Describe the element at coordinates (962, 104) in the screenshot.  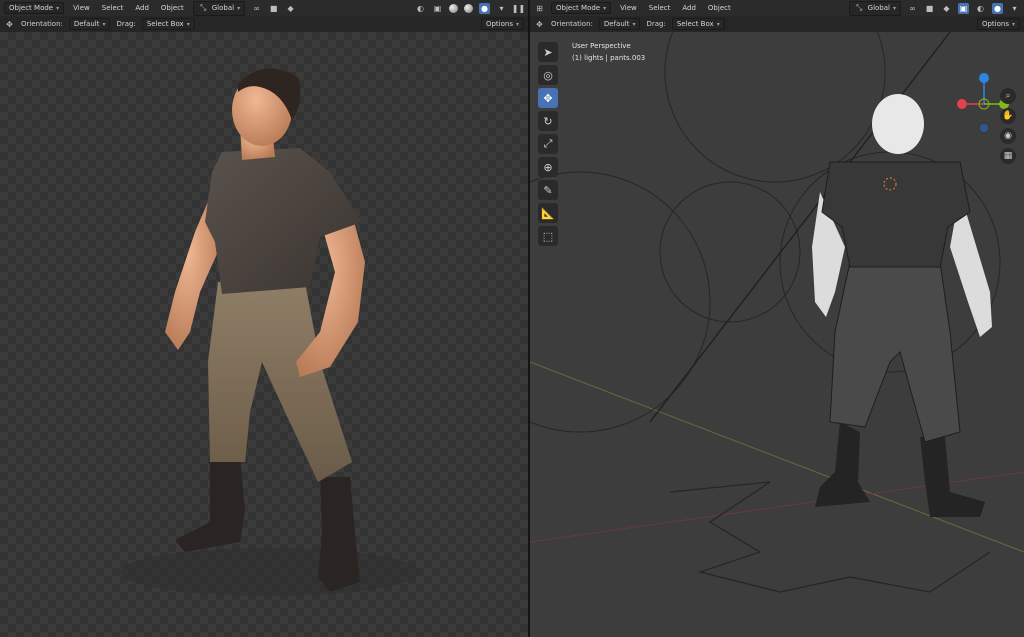
I see `x-axis-ball` at that location.